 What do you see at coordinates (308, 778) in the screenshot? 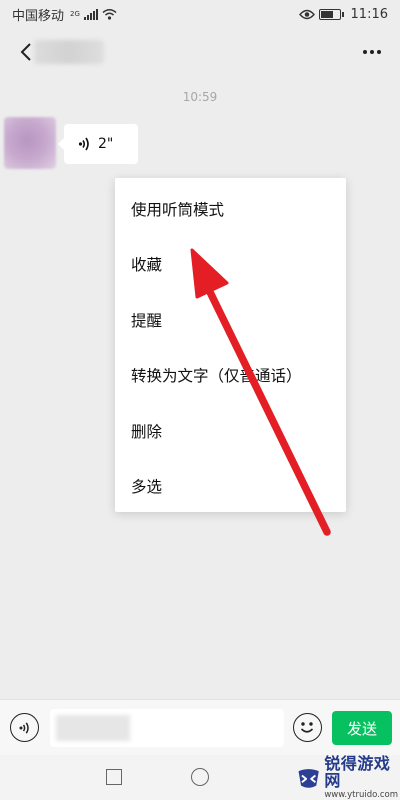
I see `watermark-logo-icon` at bounding box center [308, 778].